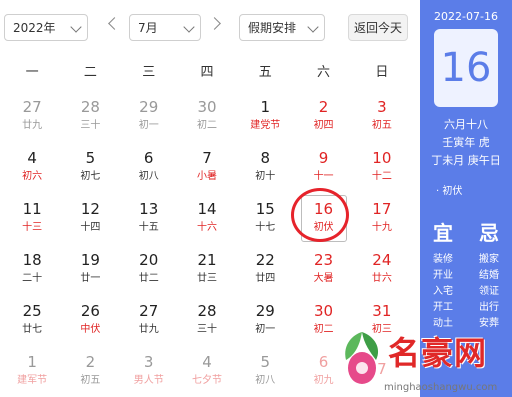 This screenshot has height=397, width=512. What do you see at coordinates (324, 72) in the screenshot?
I see `weekday-label: 六` at bounding box center [324, 72].